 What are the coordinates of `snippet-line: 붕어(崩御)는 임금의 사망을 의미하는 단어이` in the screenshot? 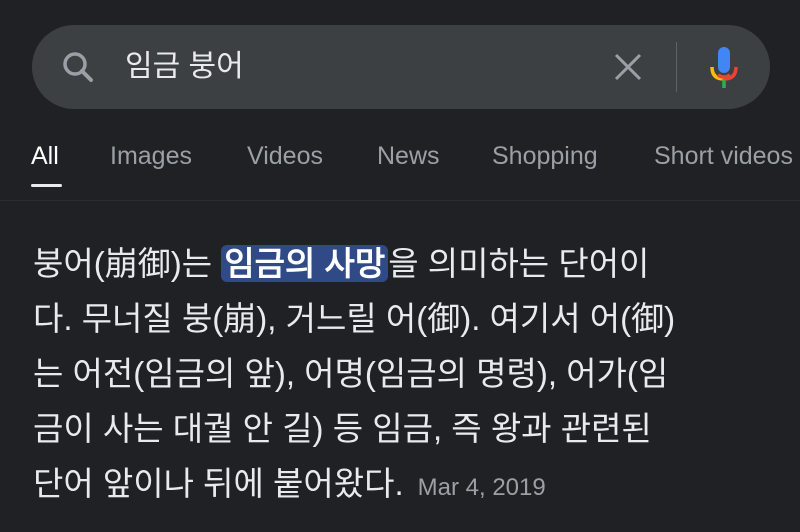 It's located at (413, 263).